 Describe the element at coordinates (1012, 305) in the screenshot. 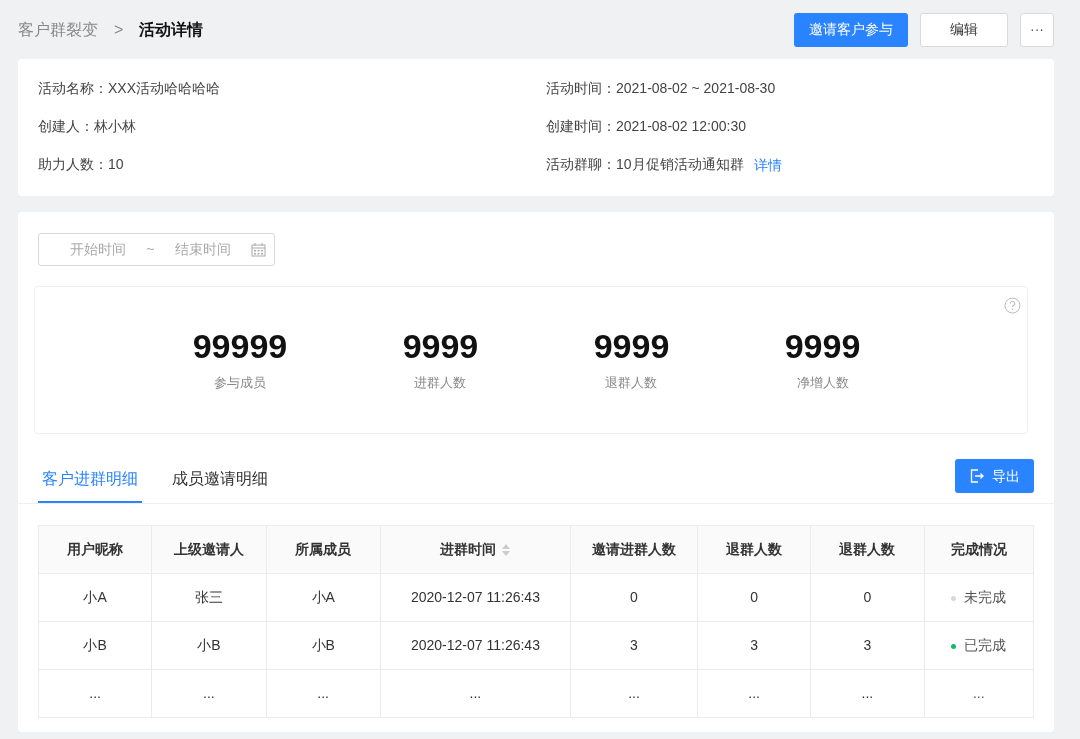

I see `help-icon` at that location.